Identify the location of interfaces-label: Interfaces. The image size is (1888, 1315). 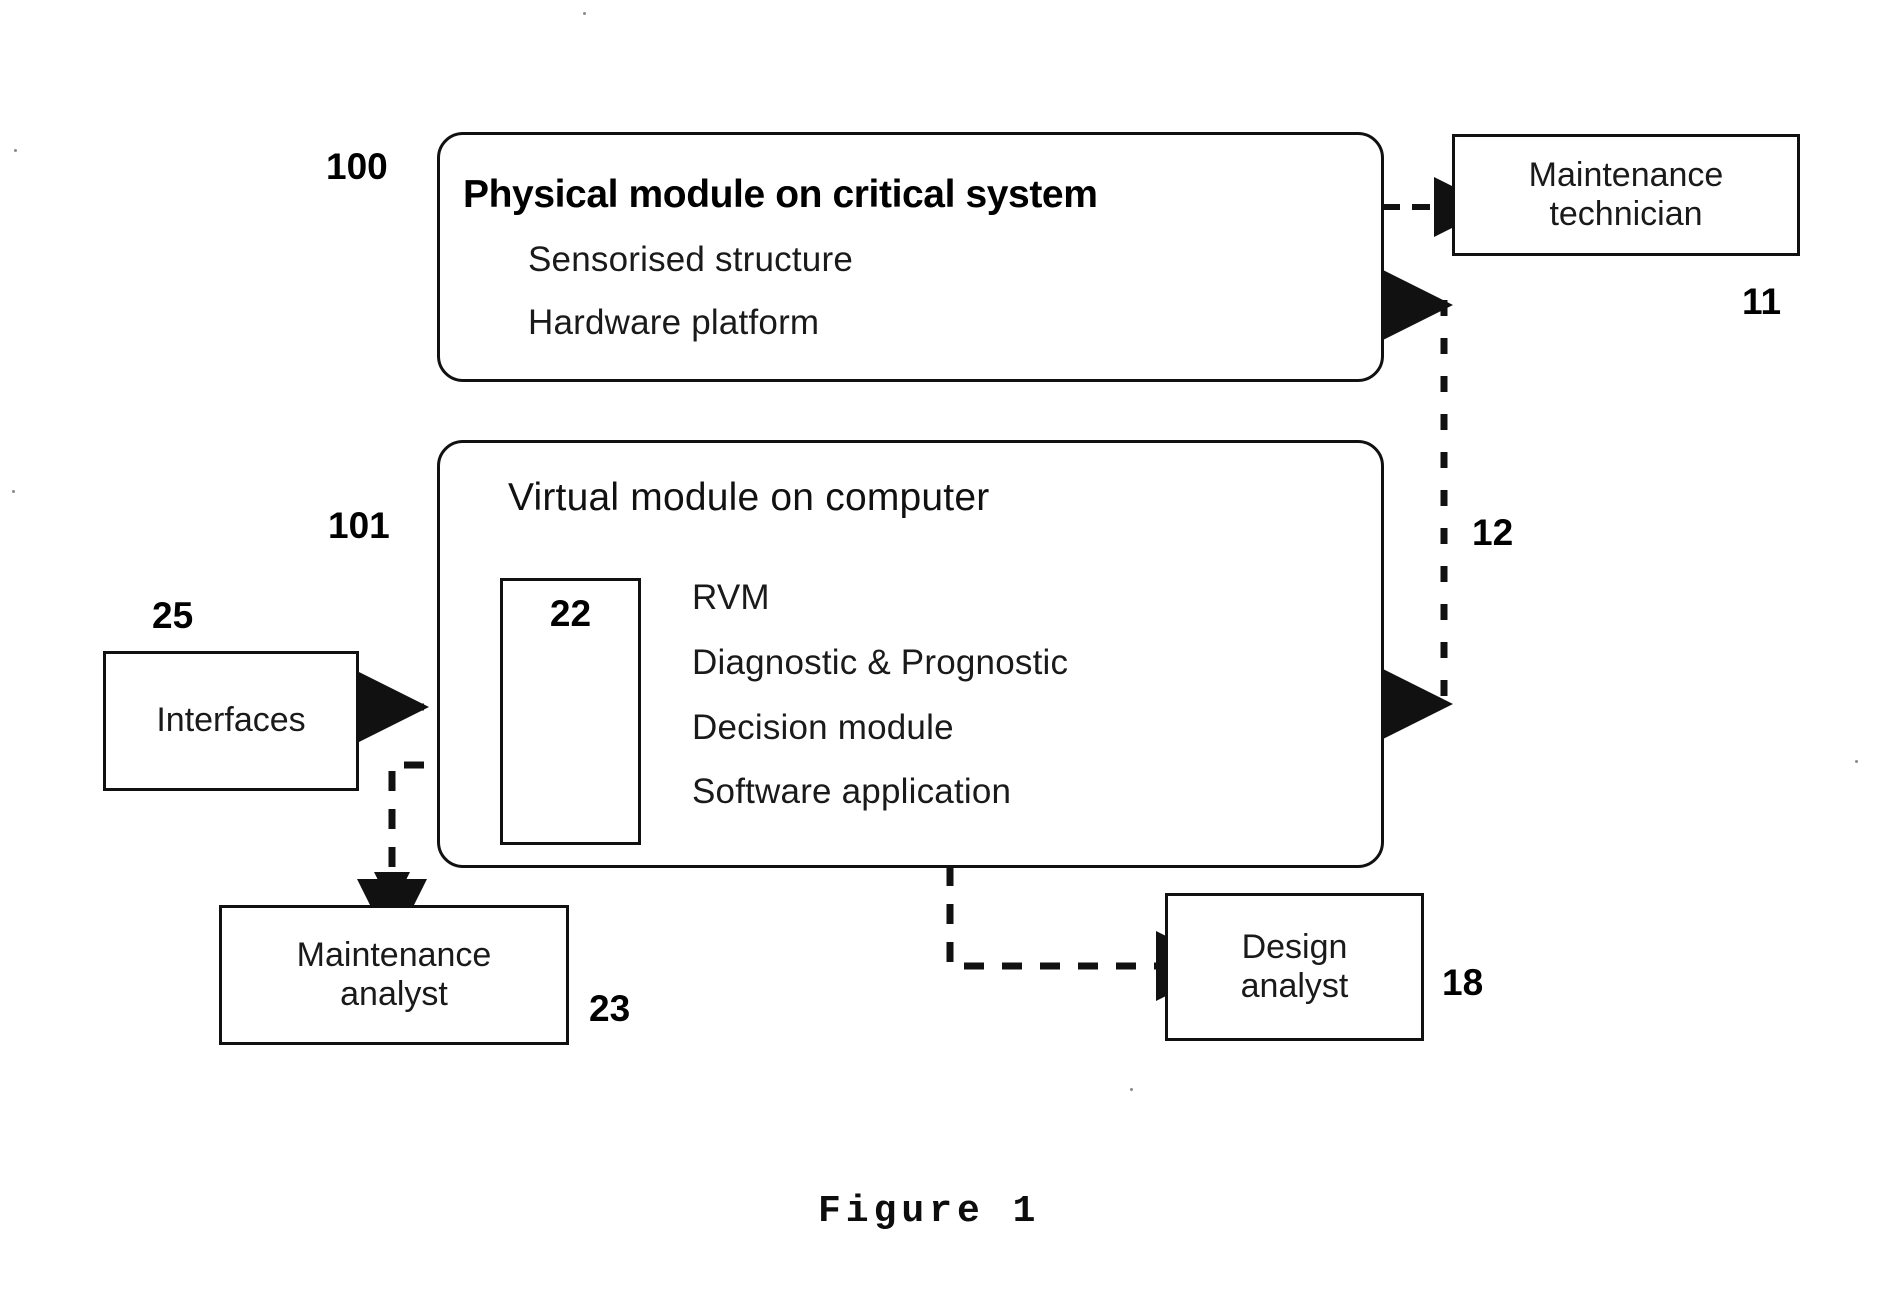
(231, 720).